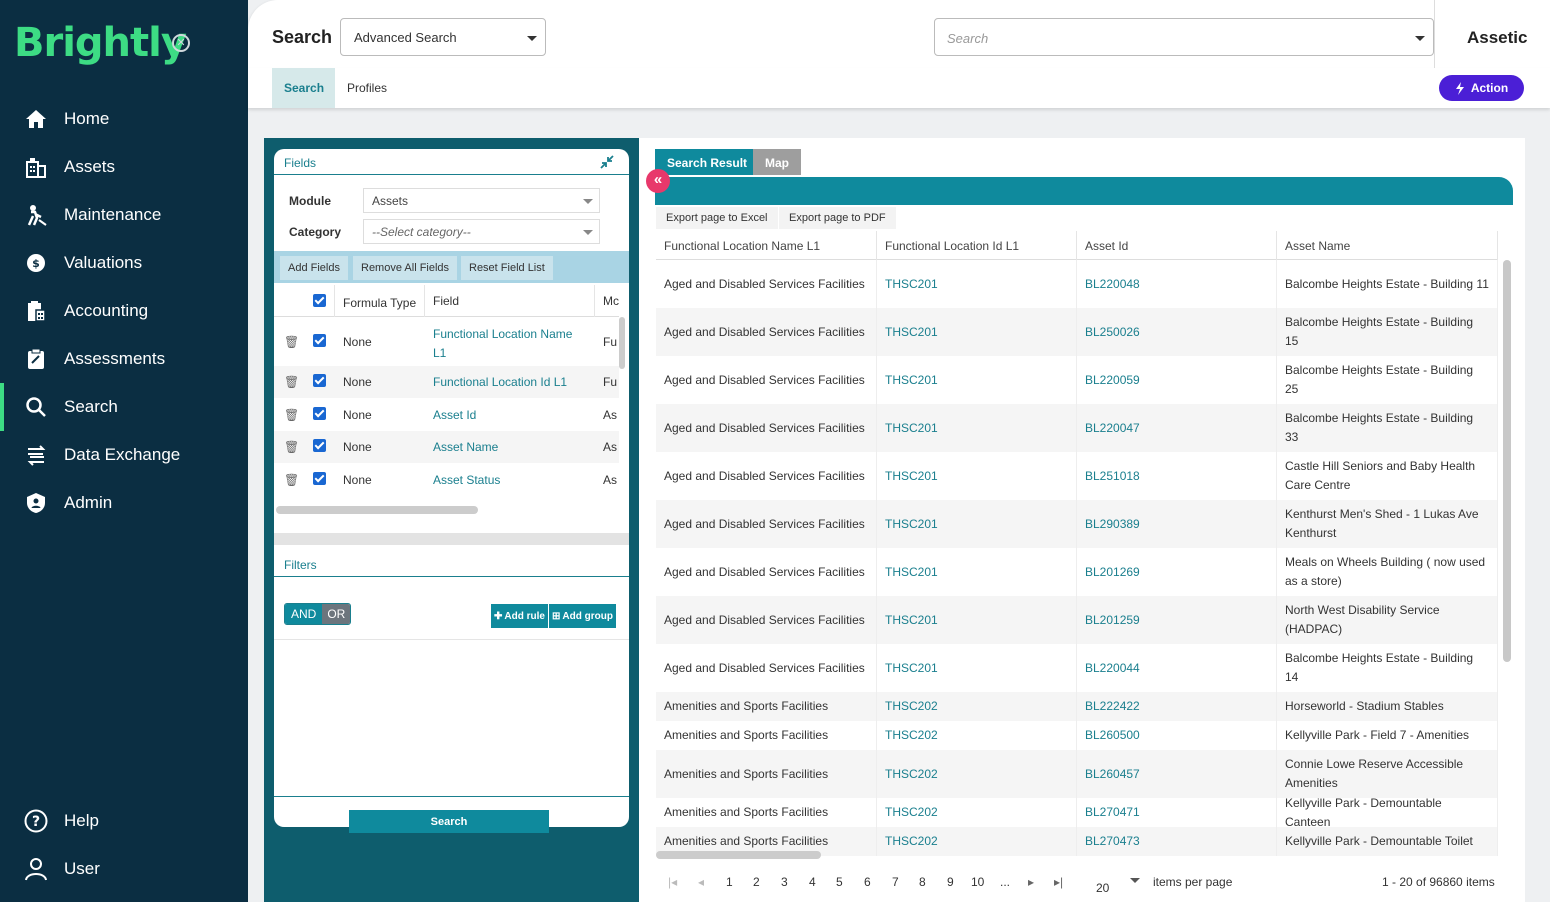 This screenshot has width=1550, height=902. Describe the element at coordinates (314, 268) in the screenshot. I see `add-fields-button: Add Fields` at that location.